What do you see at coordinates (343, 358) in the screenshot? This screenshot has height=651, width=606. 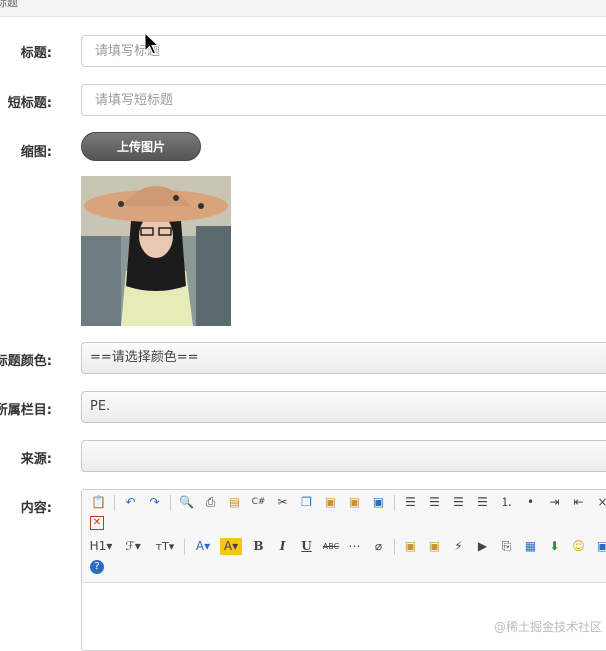 I see `title-color-select: ==请选择颜色==` at bounding box center [343, 358].